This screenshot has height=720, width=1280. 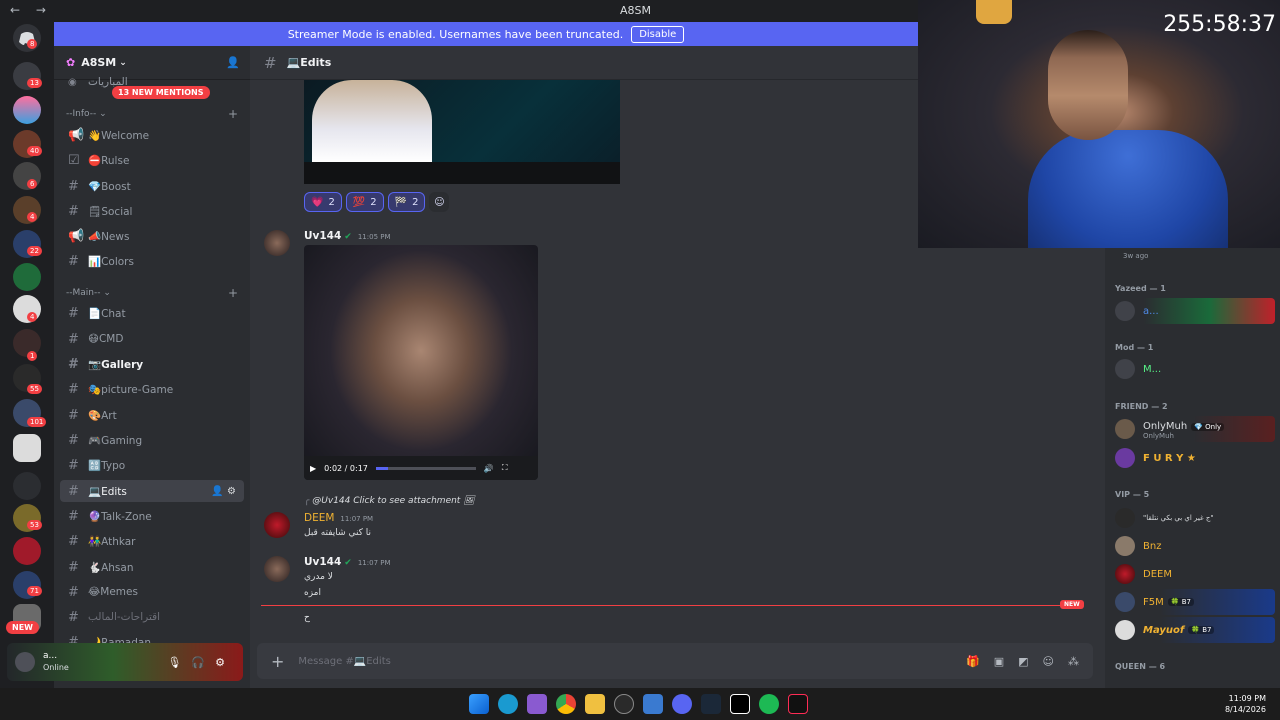 What do you see at coordinates (152, 313) in the screenshot?
I see `channel-item-chat: # 📄Chat` at bounding box center [152, 313].